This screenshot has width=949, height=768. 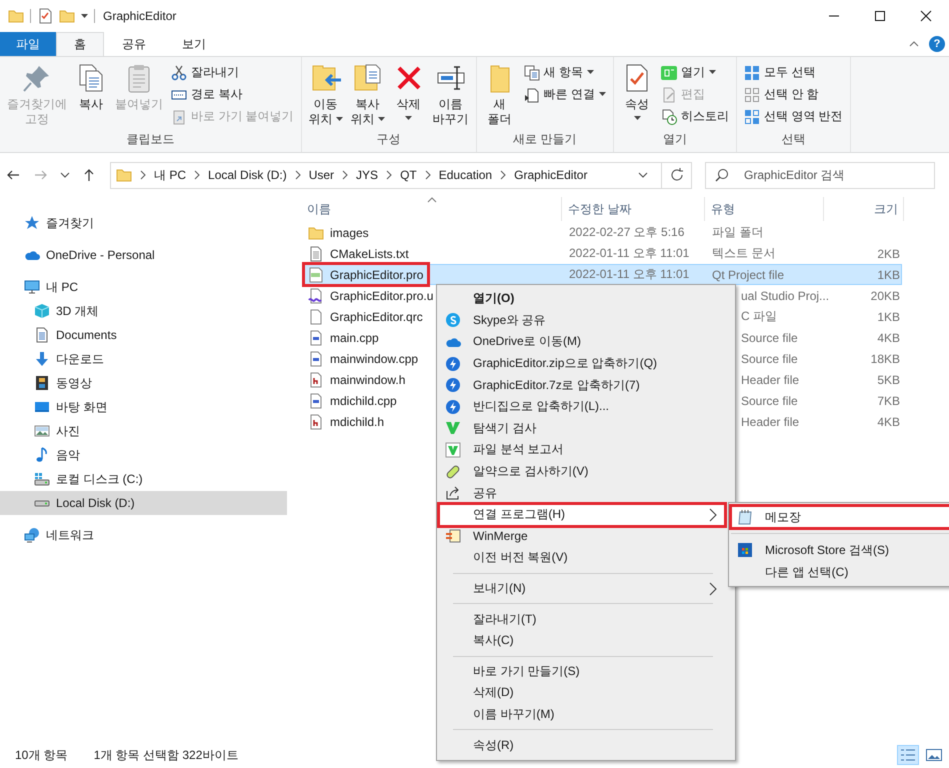 I want to click on menu-item: 속성(R), so click(x=582, y=745).